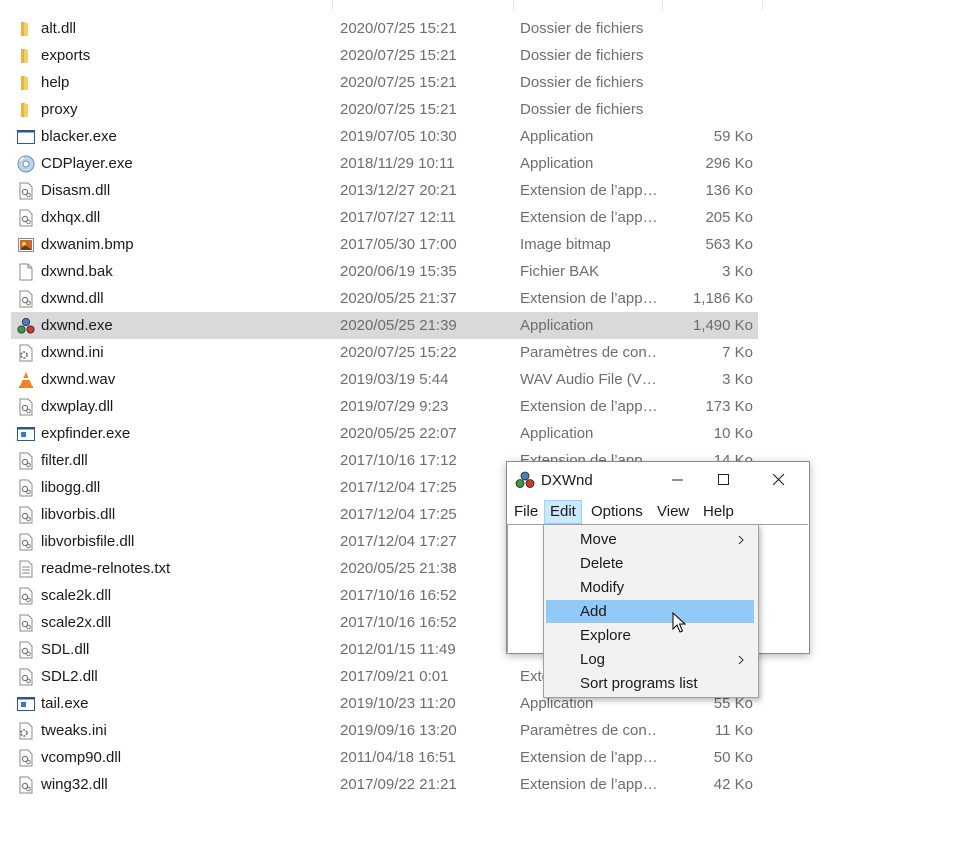 The height and width of the screenshot is (862, 976). I want to click on file-size: 173 Ko, so click(729, 406).